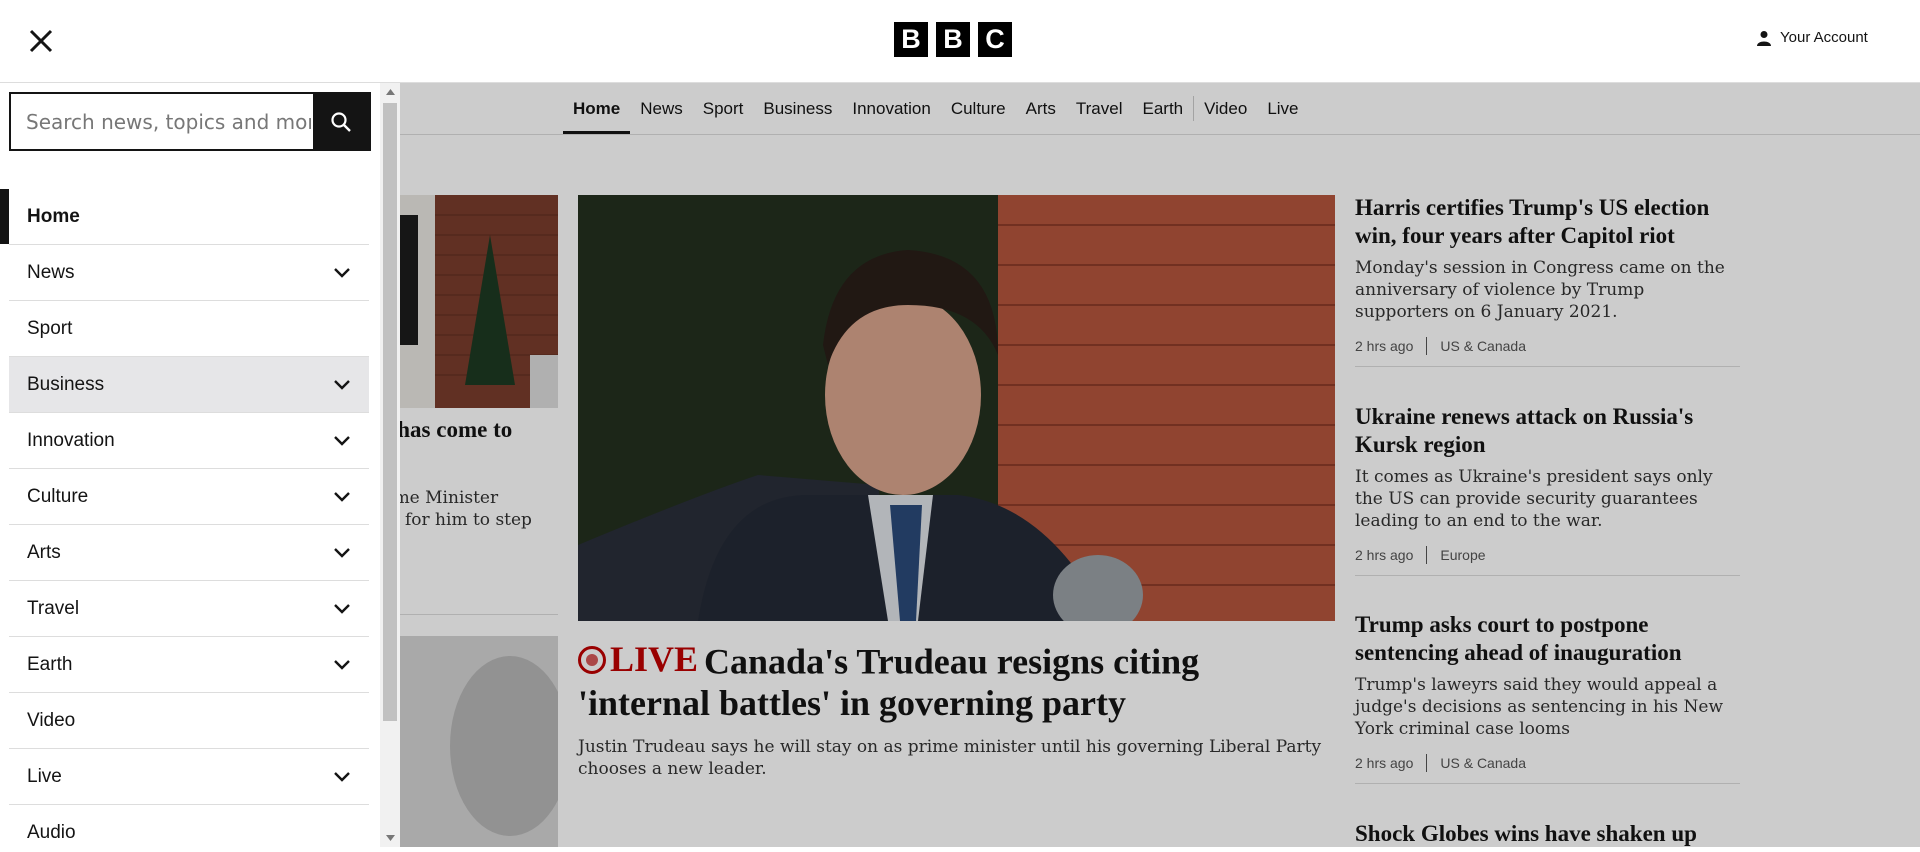 Image resolution: width=1920 pixels, height=852 pixels. Describe the element at coordinates (189, 329) in the screenshot. I see `drawer-item-sport: Sport` at that location.